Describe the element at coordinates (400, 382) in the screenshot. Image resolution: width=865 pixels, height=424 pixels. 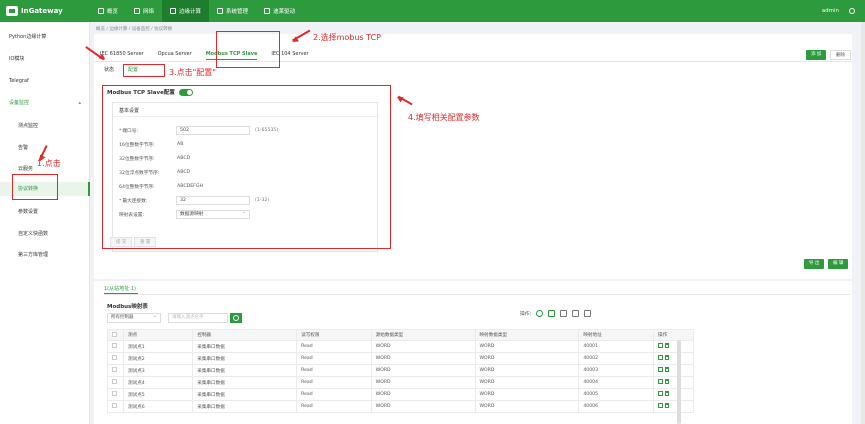
I see `table-row: 测试点4 采集串口数据 Read WORD WORD 40004` at that location.